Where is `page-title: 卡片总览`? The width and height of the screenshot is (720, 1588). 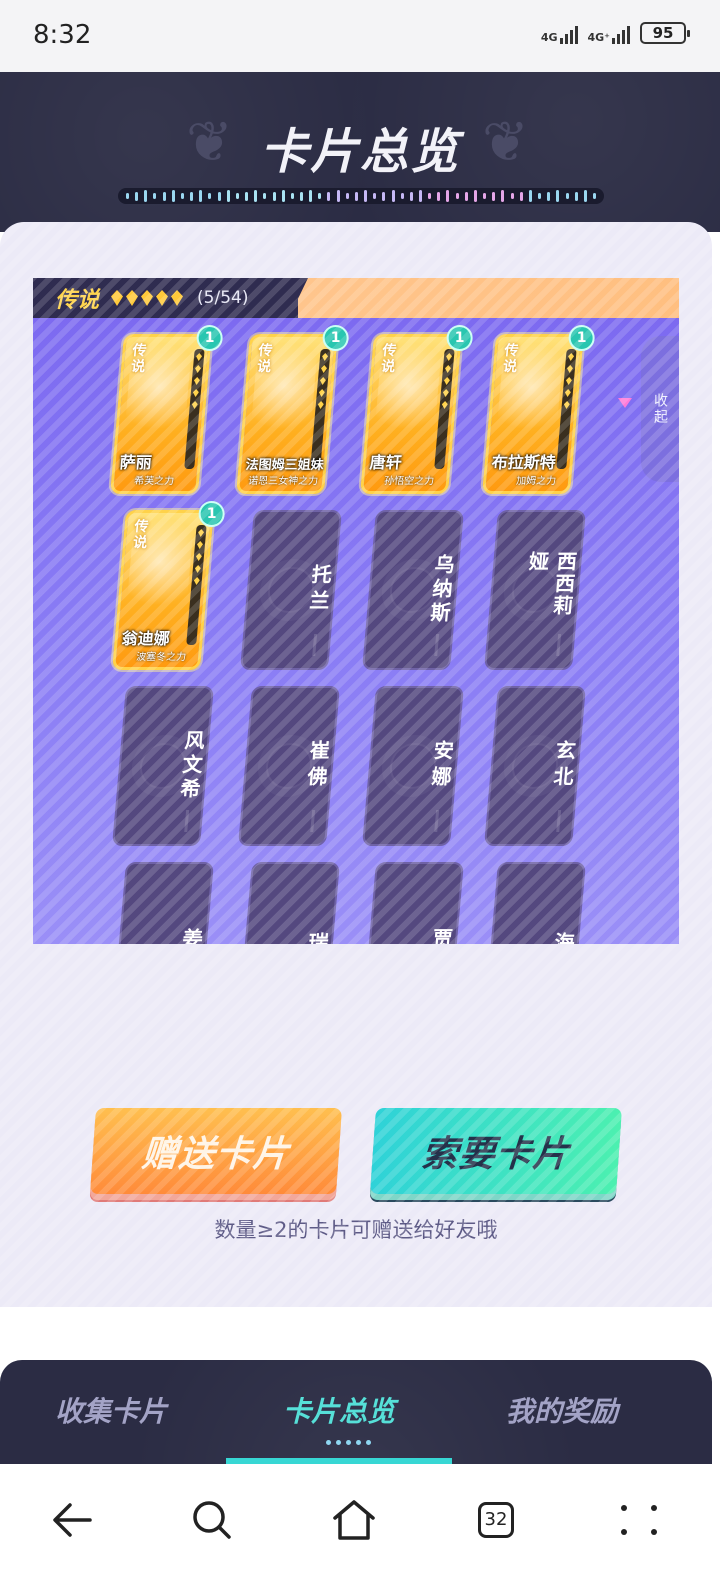
page-title: 卡片总览 is located at coordinates (359, 152).